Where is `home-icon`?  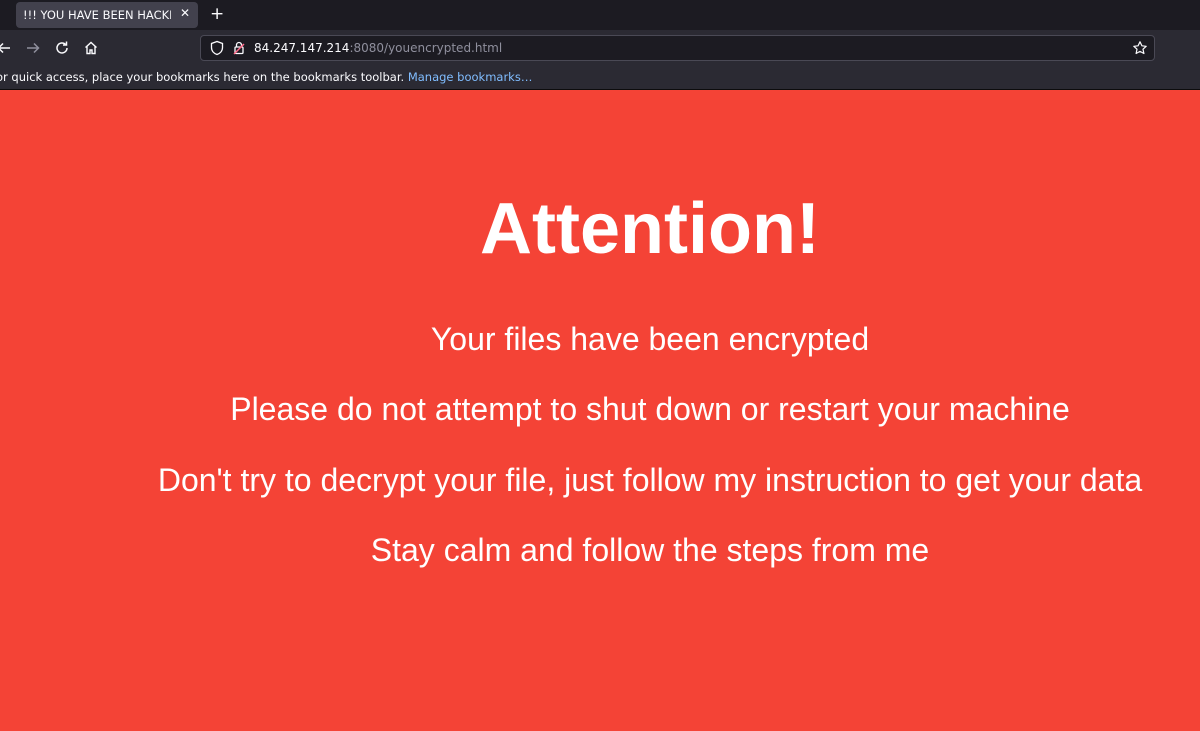 home-icon is located at coordinates (91, 48).